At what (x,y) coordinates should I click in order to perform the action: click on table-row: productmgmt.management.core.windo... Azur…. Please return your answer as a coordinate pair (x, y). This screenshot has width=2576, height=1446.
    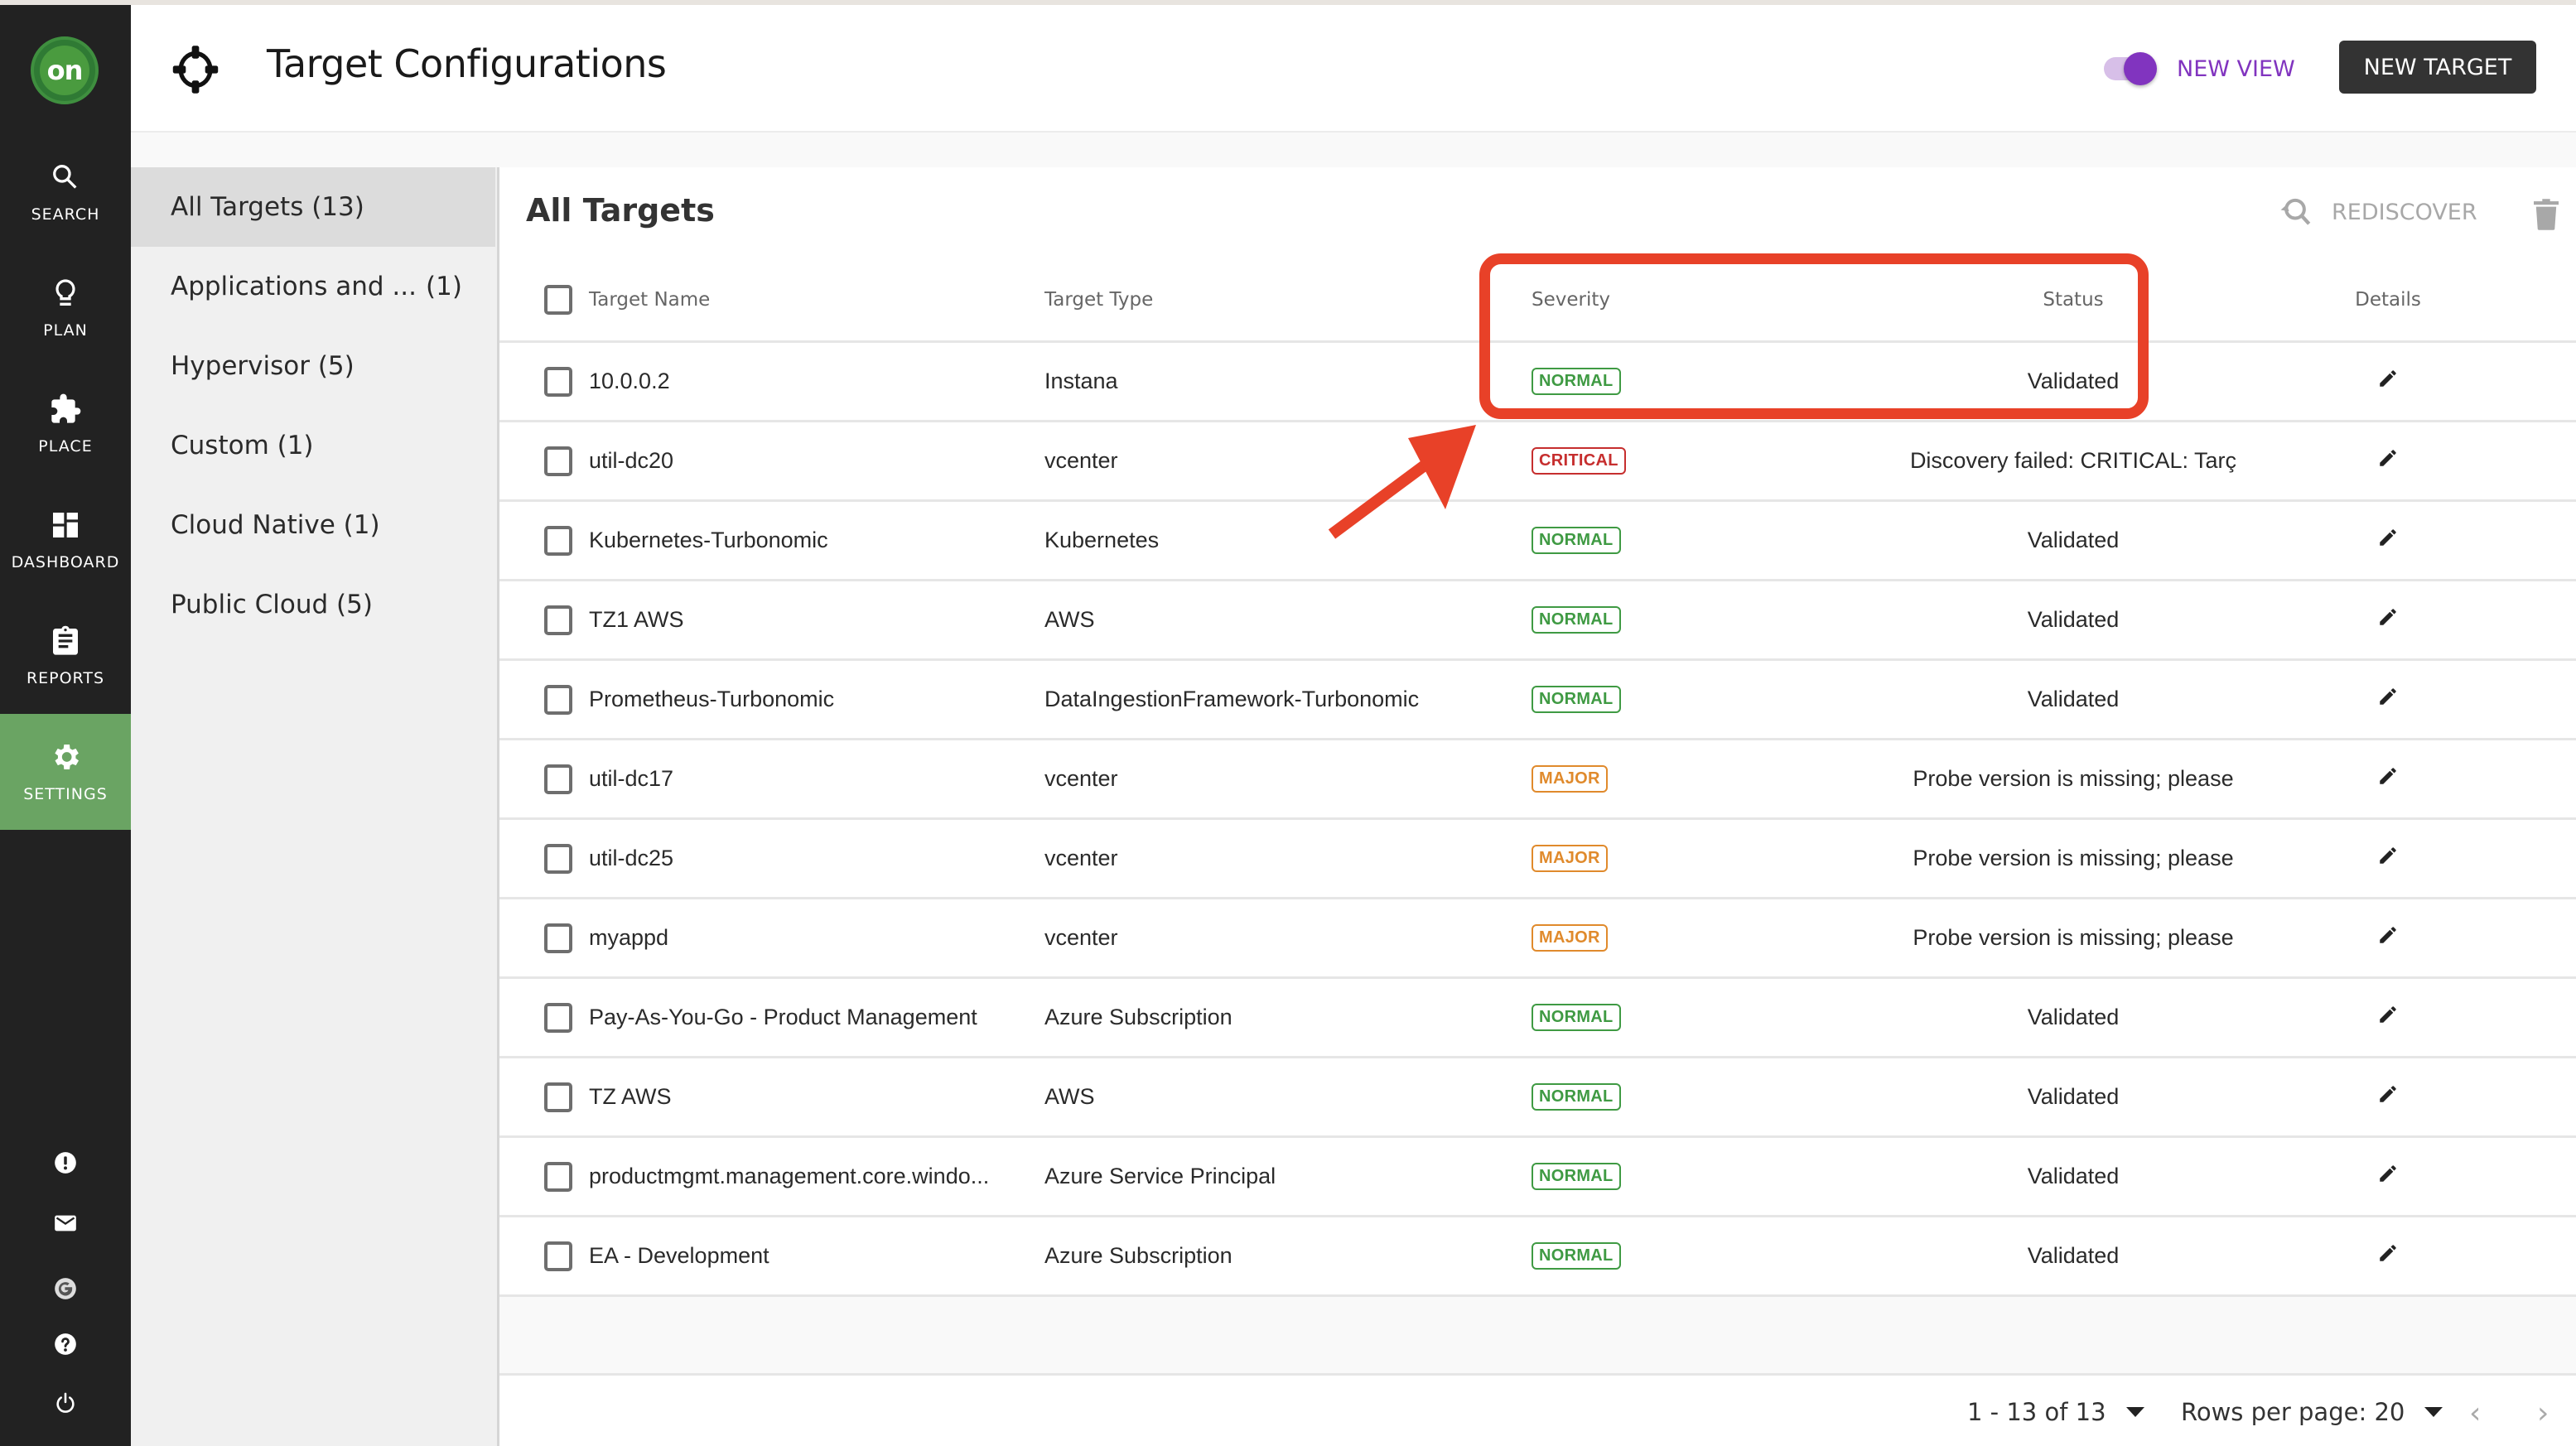
    Looking at the image, I should click on (1537, 1177).